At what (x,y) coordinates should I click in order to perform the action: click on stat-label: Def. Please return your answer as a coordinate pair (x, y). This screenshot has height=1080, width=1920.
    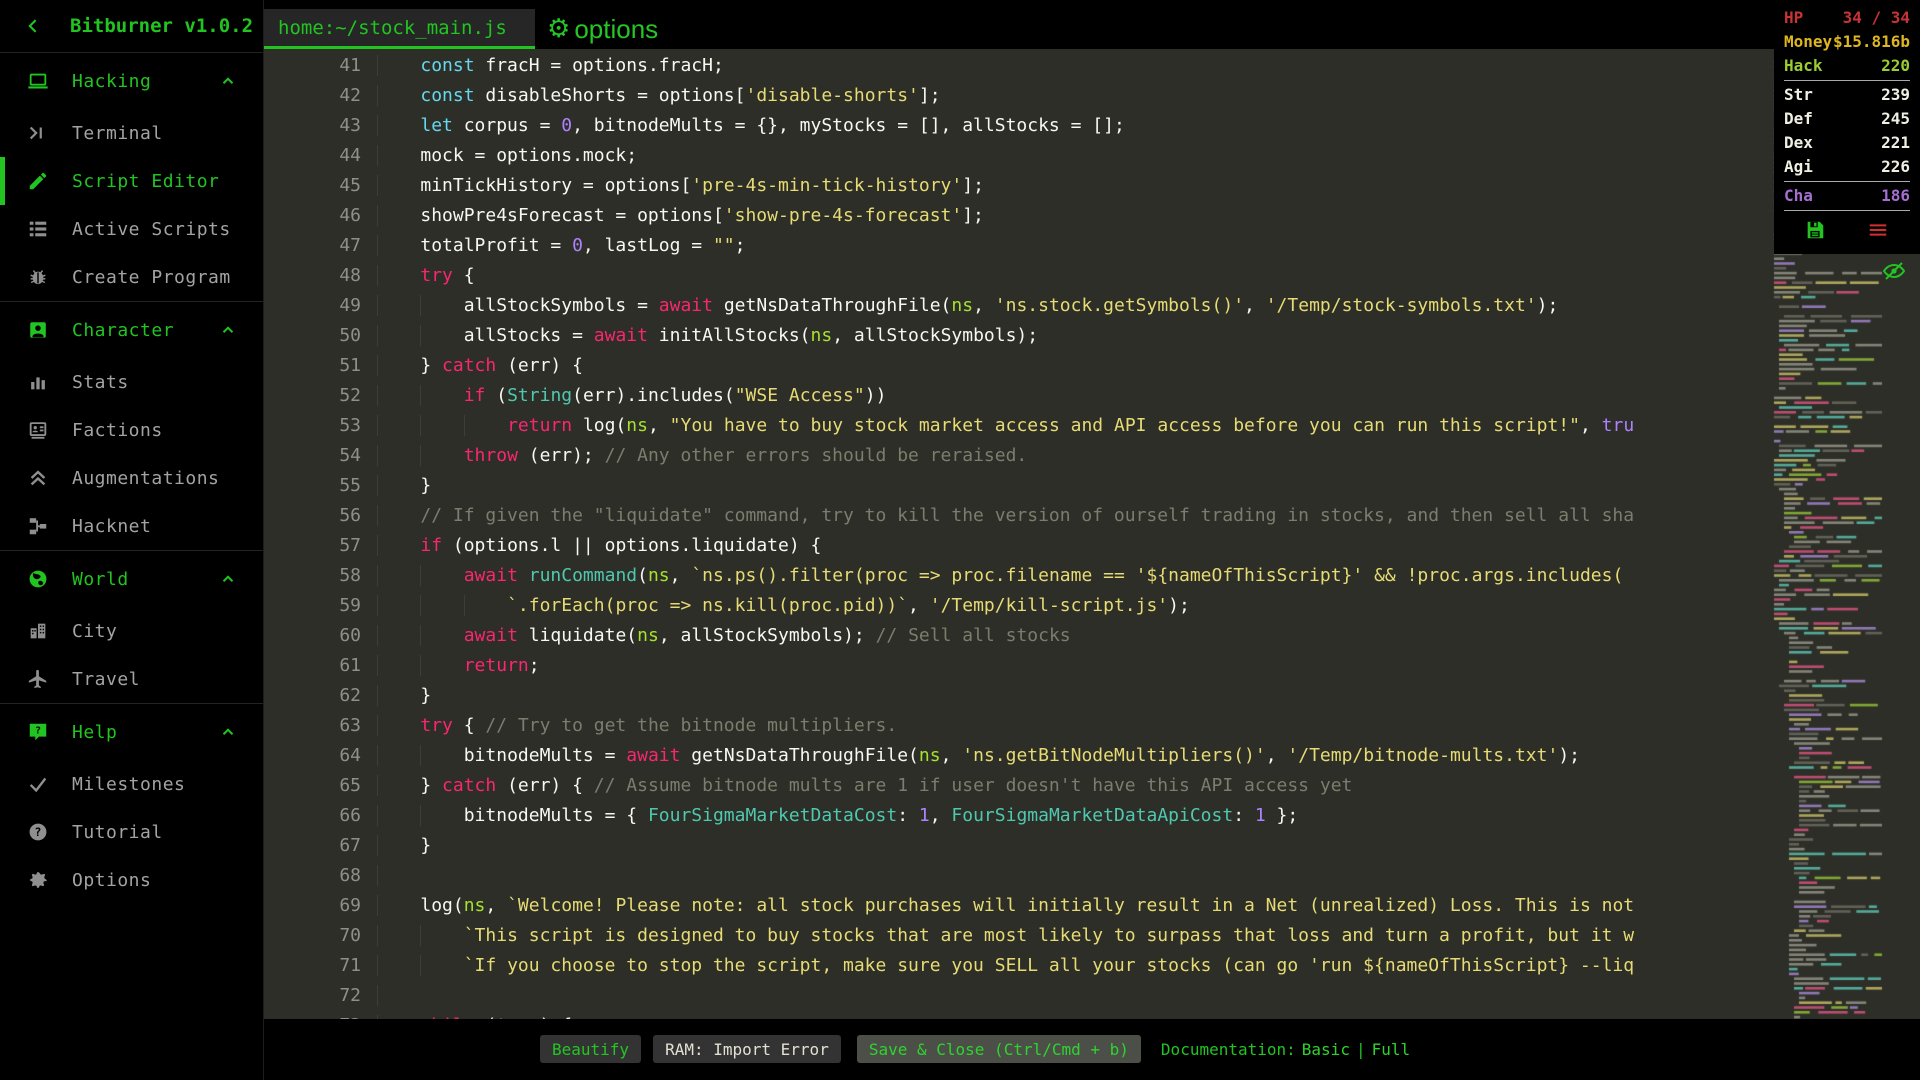
    Looking at the image, I should click on (1798, 118).